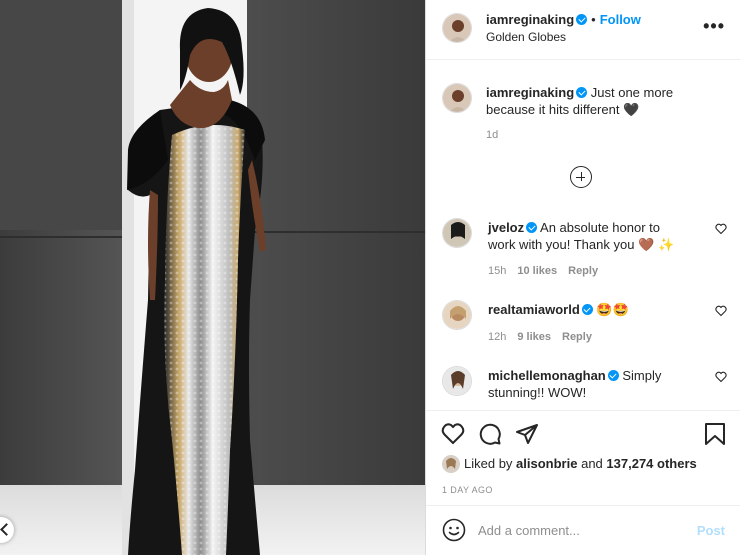 This screenshot has height=555, width=740. What do you see at coordinates (527, 434) in the screenshot?
I see `share-icon` at bounding box center [527, 434].